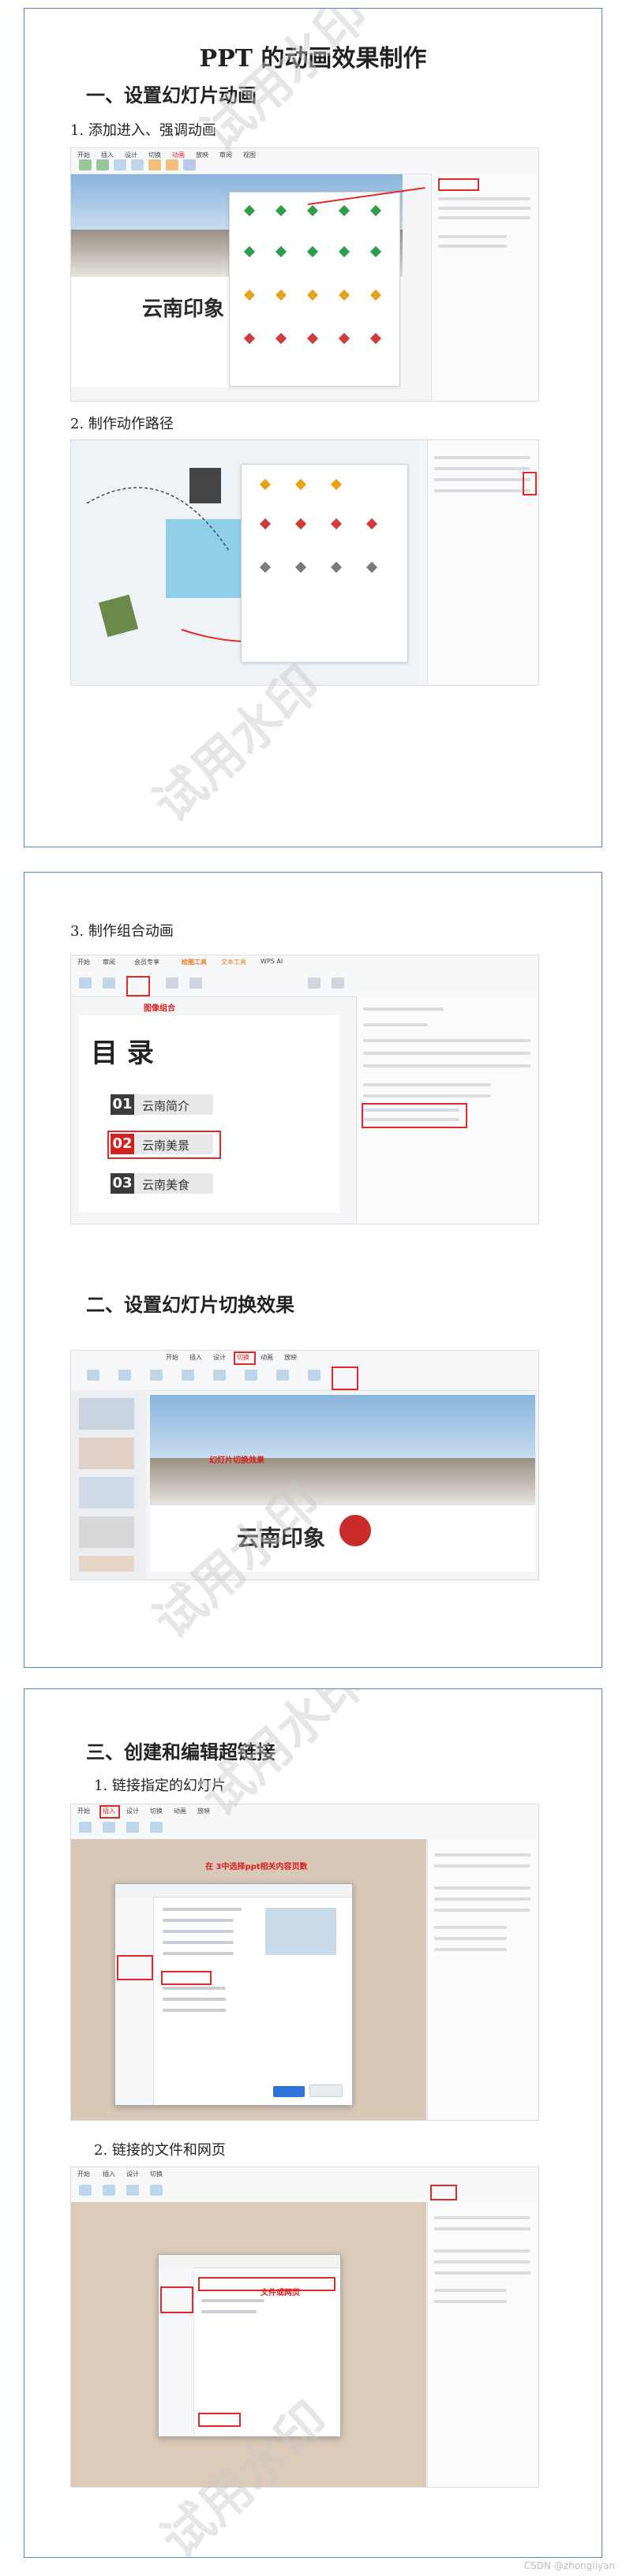  I want to click on tab-drawing-tools: 绘图工具, so click(194, 962).